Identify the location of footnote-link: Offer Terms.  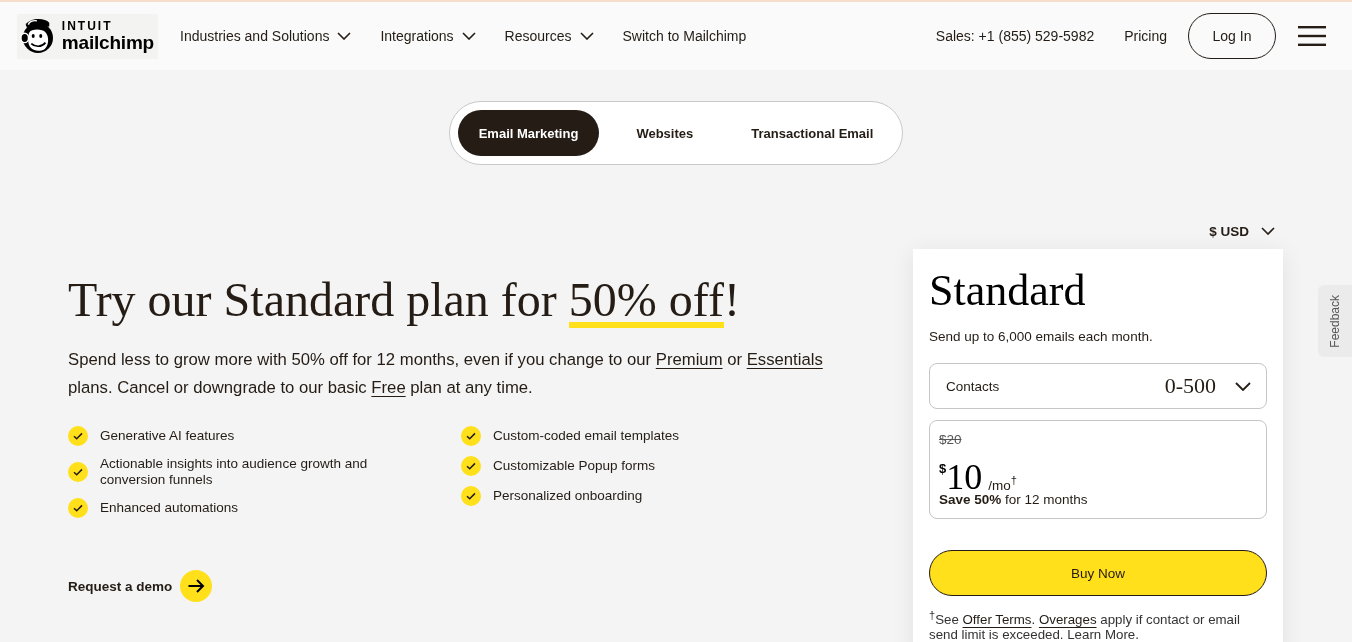
(997, 620).